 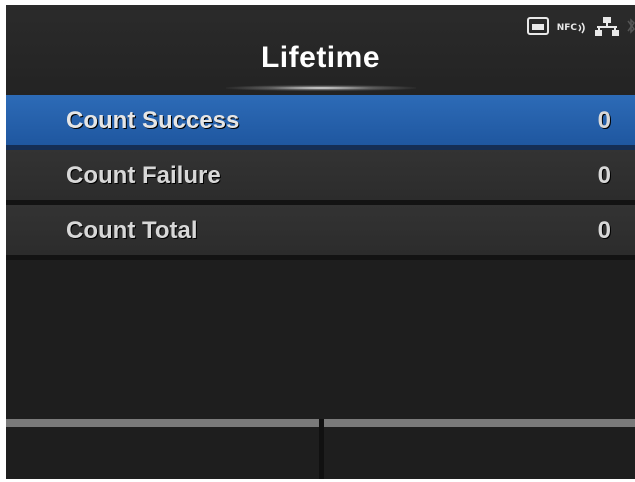 I want to click on list-item-count-success: Count Success 0, so click(x=320, y=122).